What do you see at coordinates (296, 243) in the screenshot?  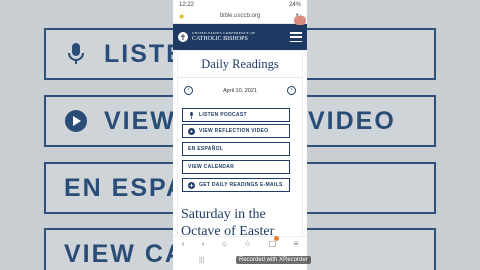 I see `menu-icon: ≡` at bounding box center [296, 243].